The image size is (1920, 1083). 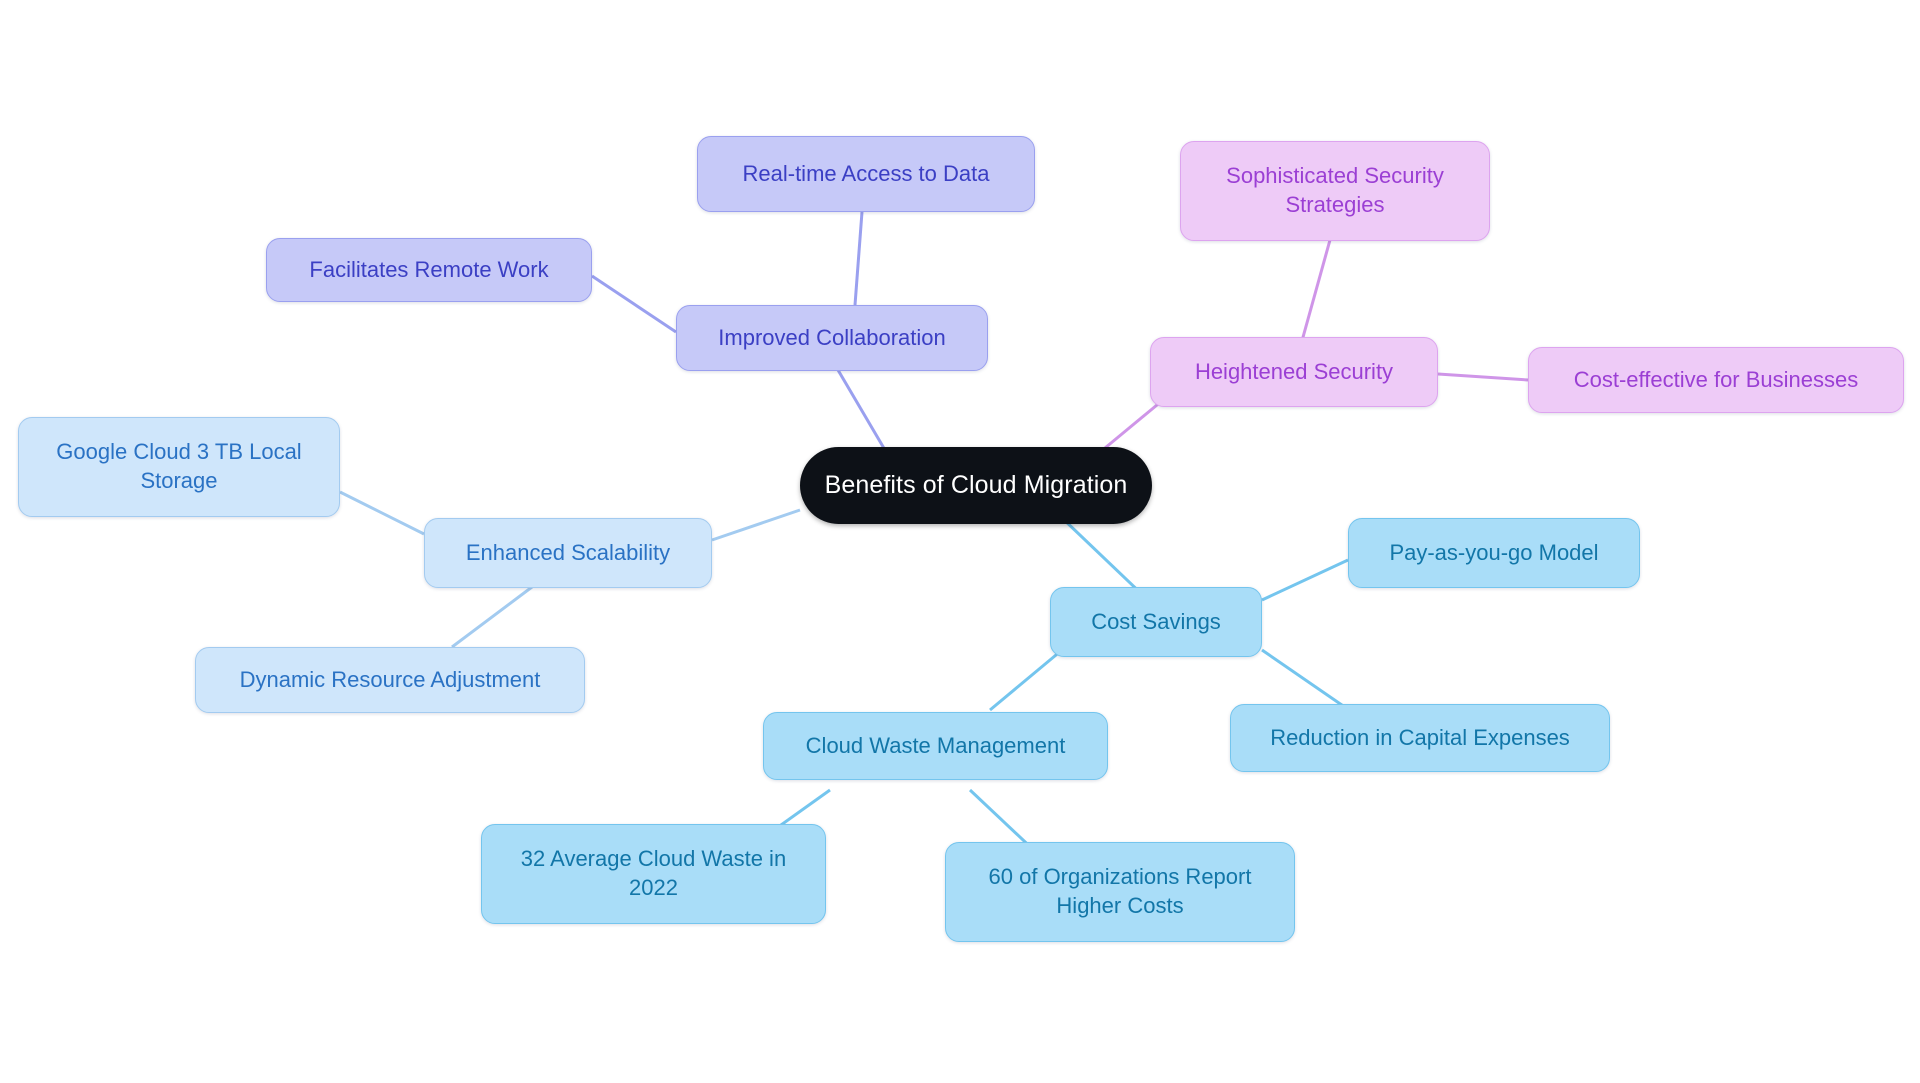 I want to click on node-cost-effective-for-businesses: Cost-effective for Businesses, so click(x=1716, y=380).